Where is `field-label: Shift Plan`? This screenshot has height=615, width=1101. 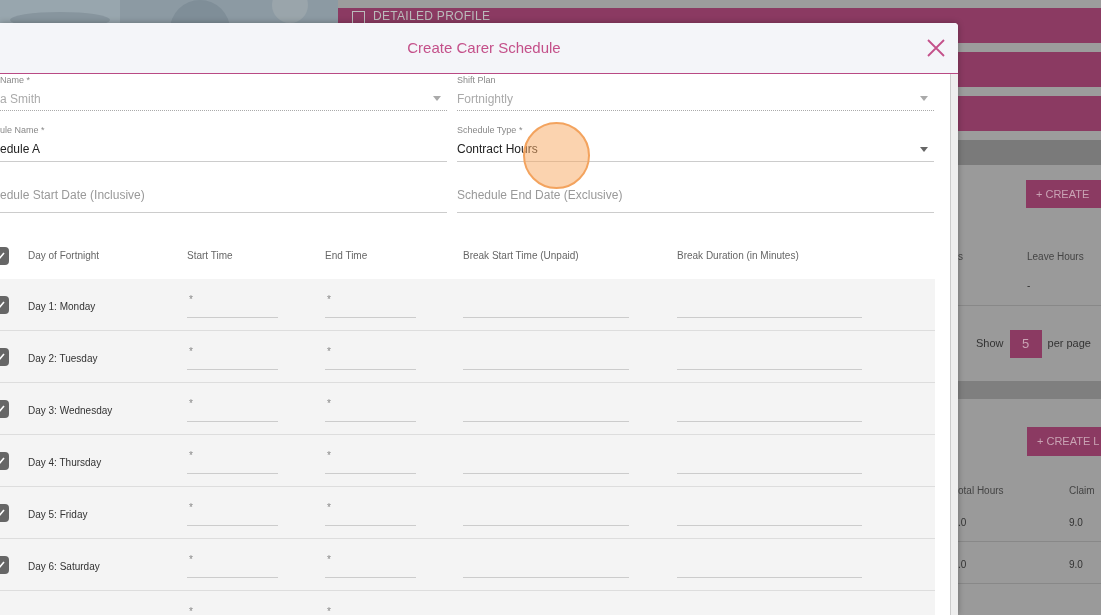 field-label: Shift Plan is located at coordinates (477, 80).